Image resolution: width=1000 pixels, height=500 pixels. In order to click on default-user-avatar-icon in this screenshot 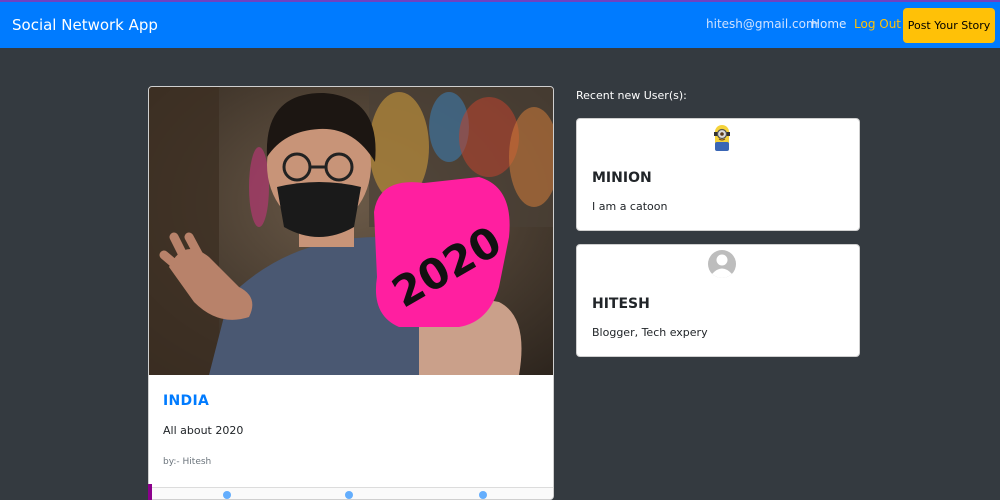, I will do `click(722, 264)`.